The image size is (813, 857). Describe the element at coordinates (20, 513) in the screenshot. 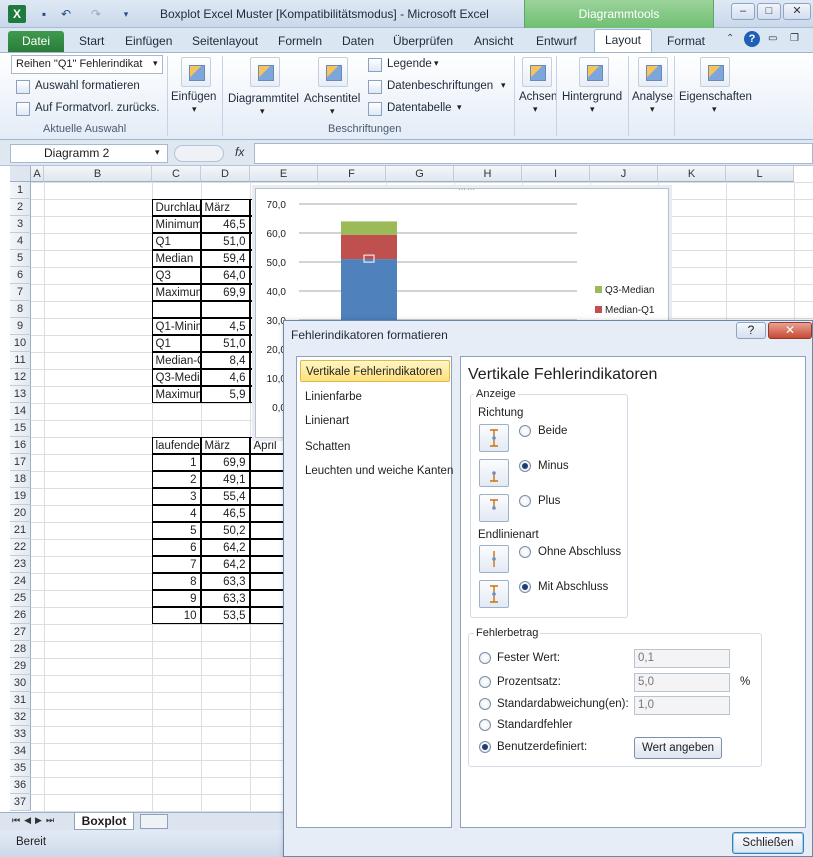

I see `row-header-20: 20` at that location.